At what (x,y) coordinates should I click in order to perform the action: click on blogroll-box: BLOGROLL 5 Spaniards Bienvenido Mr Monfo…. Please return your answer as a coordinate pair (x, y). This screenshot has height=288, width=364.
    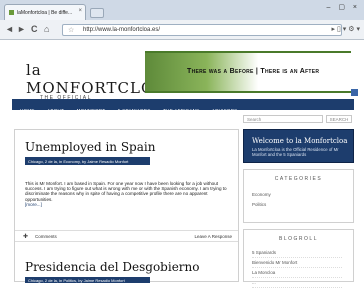
    Looking at the image, I should click on (298, 258).